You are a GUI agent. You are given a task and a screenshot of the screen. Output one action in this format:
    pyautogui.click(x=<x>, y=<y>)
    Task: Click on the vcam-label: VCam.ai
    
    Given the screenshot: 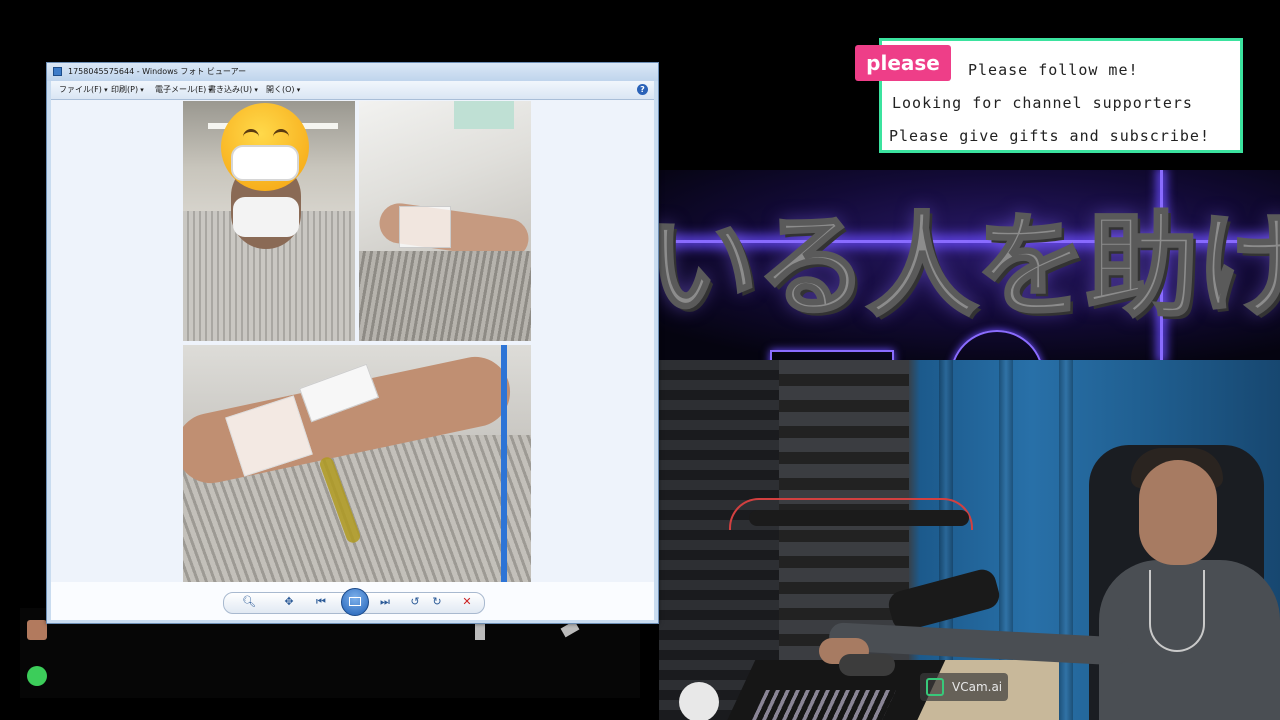 What is the action you would take?
    pyautogui.click(x=977, y=687)
    